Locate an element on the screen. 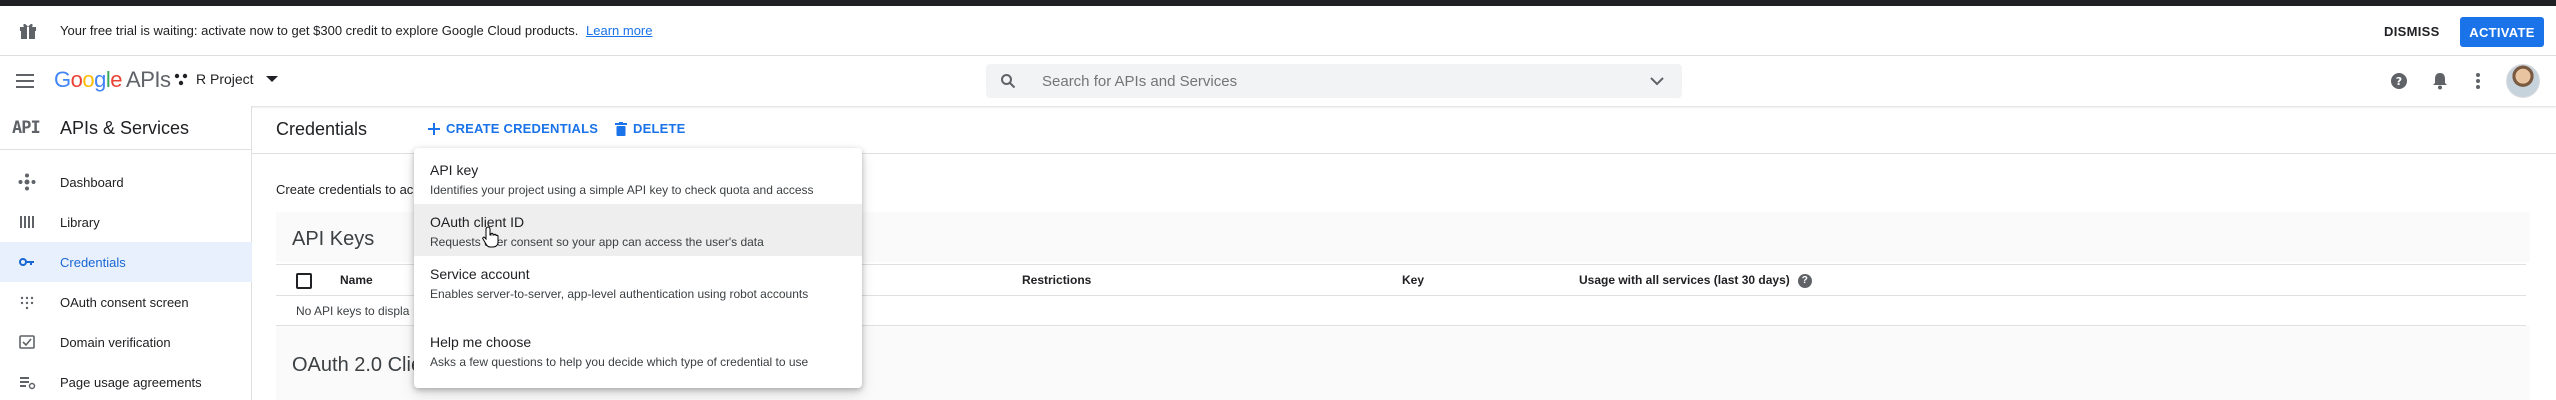 This screenshot has height=400, width=2556. project-name: R Project is located at coordinates (225, 79).